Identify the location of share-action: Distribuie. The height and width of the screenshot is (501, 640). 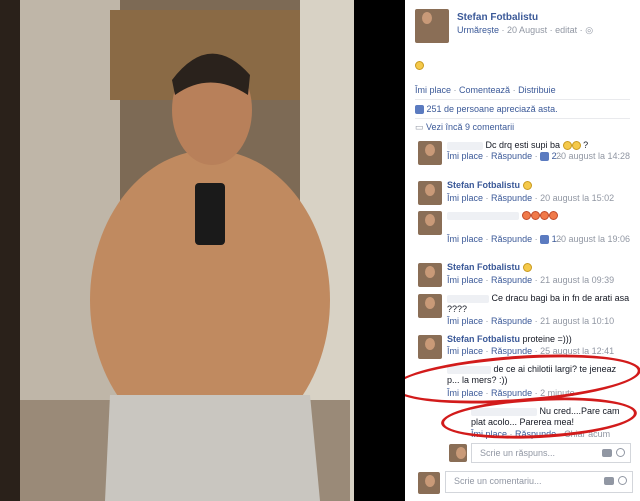
(537, 90).